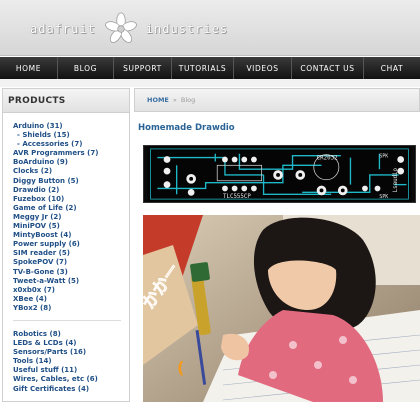 The height and width of the screenshot is (402, 420). Describe the element at coordinates (383, 197) in the screenshot. I see `pcb-label-spk-bottom: SPK` at that location.